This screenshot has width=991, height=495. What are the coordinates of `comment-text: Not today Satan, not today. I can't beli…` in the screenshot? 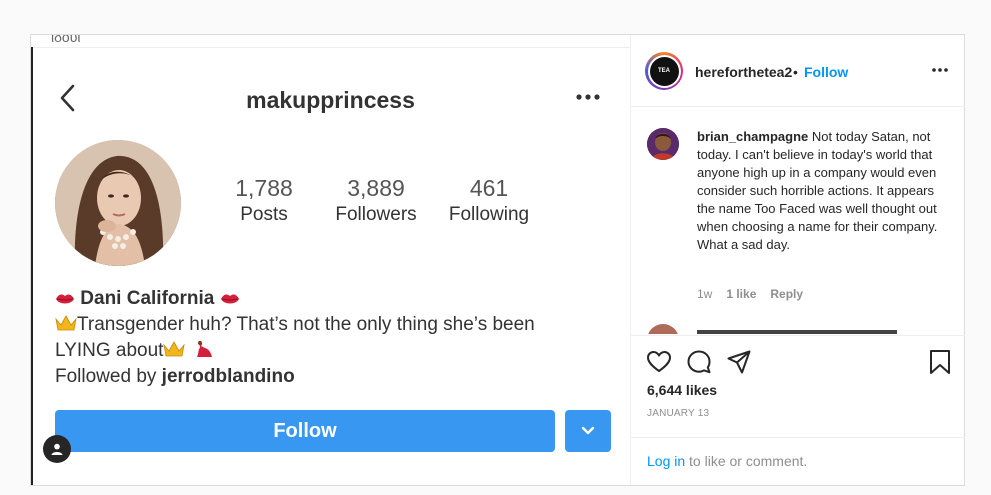 It's located at (817, 190).